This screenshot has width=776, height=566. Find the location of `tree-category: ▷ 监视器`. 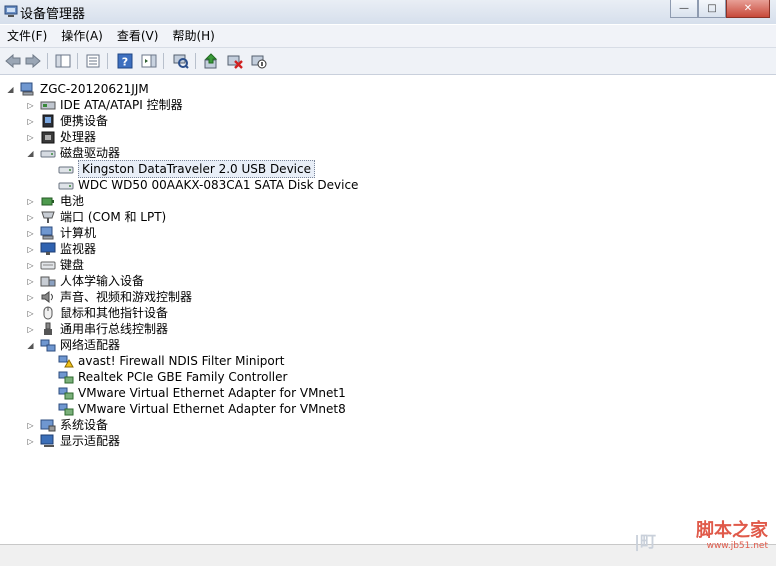

tree-category: ▷ 监视器 is located at coordinates (61, 249).